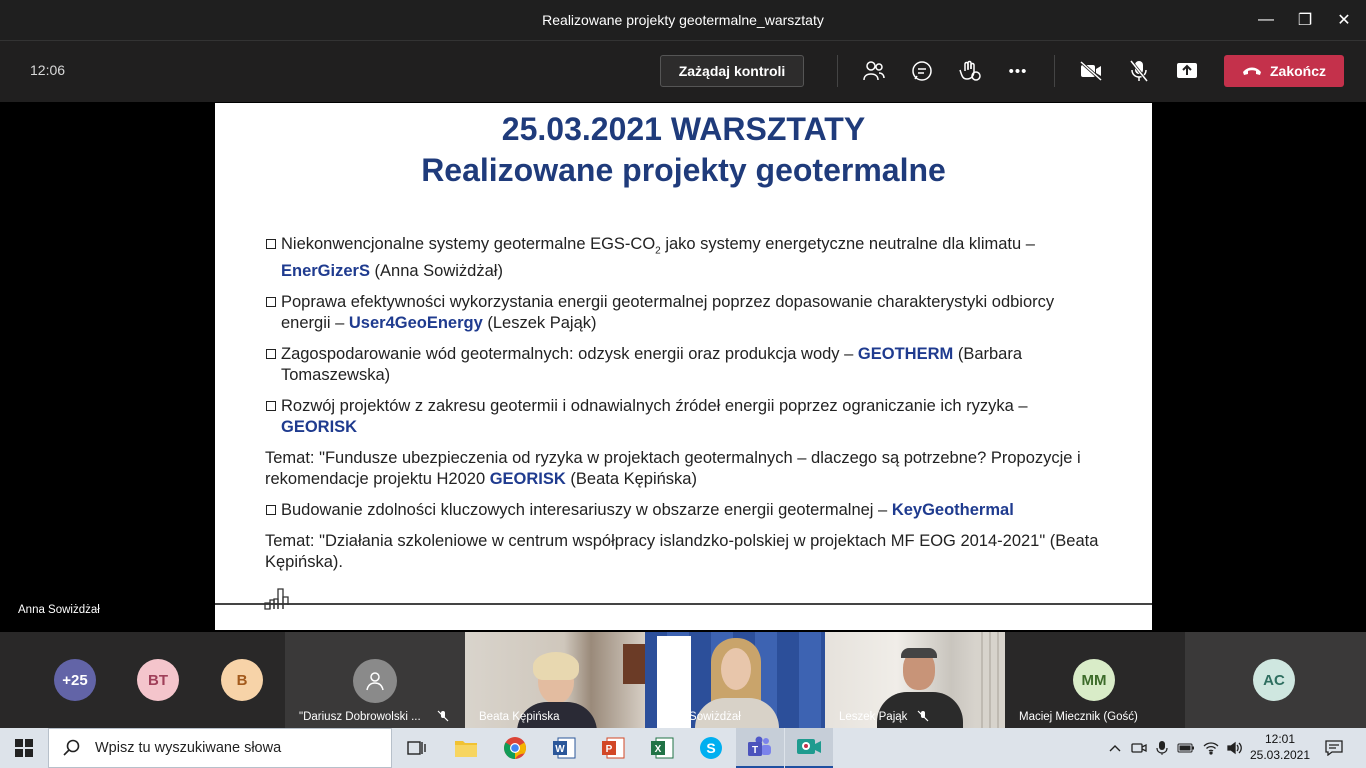 This screenshot has width=1366, height=768. I want to click on taskbar-search-box: Wpisz tu wyszukiwane słowa, so click(220, 748).